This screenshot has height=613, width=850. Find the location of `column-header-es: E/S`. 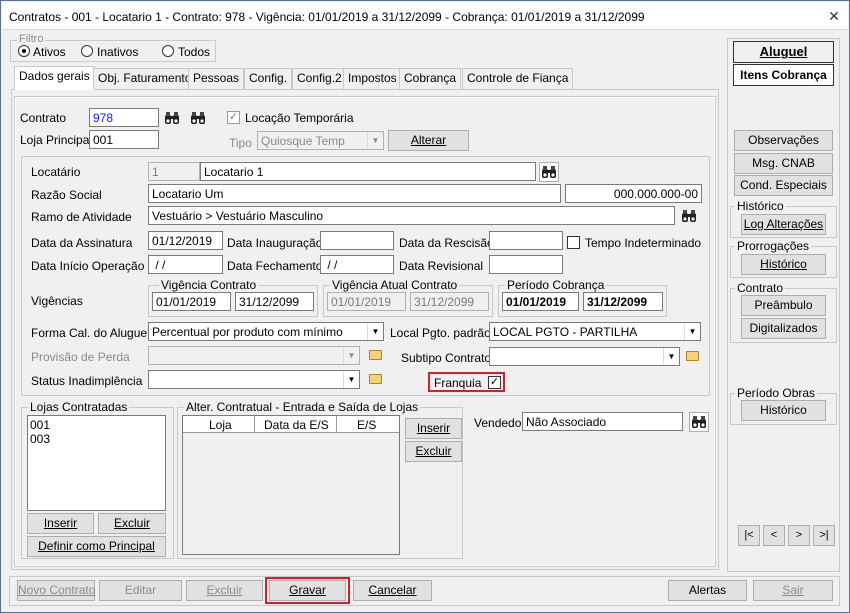

column-header-es: E/S is located at coordinates (367, 425).